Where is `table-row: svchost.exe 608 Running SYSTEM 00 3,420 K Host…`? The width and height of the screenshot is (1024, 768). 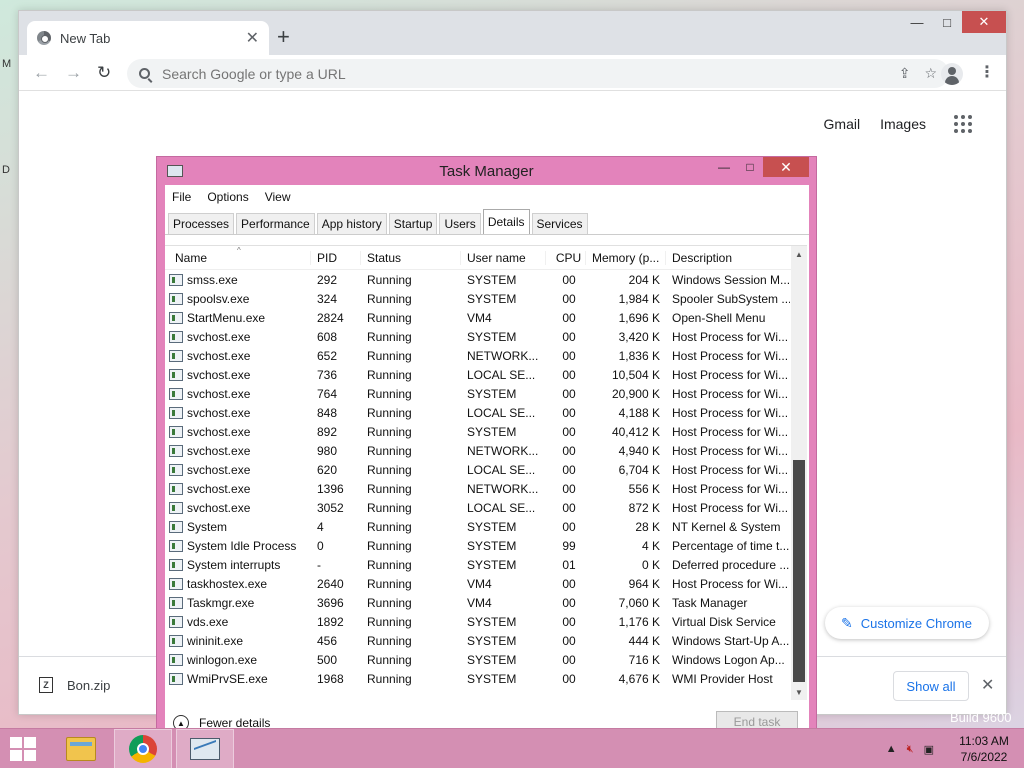 table-row: svchost.exe 608 Running SYSTEM 00 3,420 K Host… is located at coordinates (486, 336).